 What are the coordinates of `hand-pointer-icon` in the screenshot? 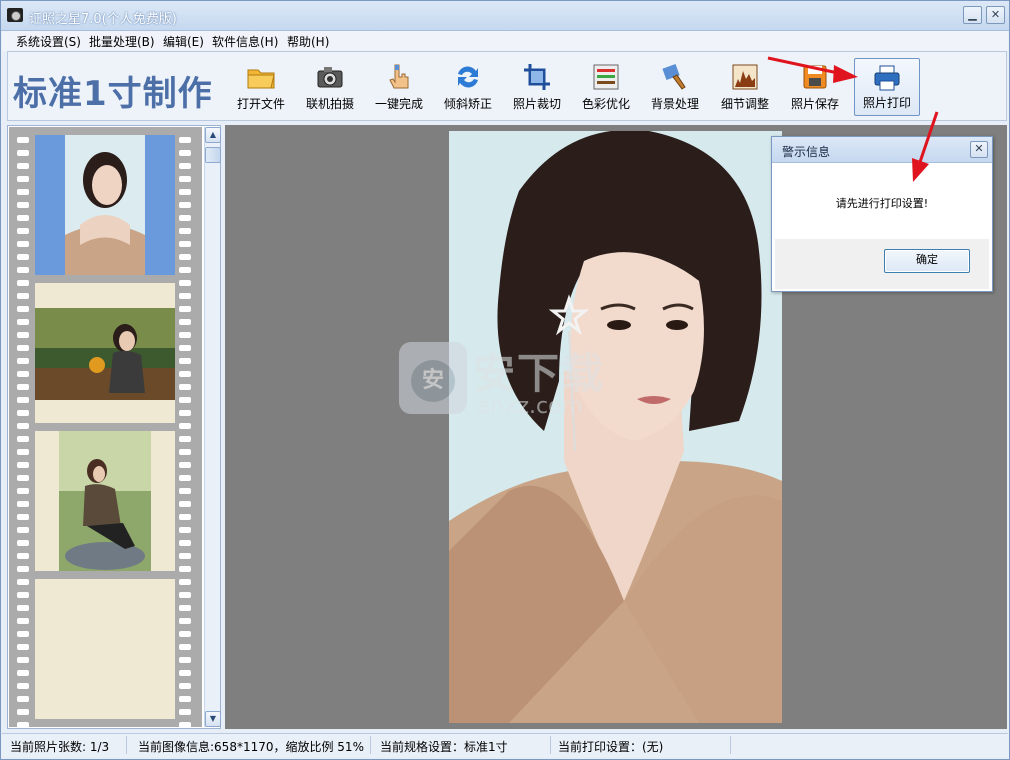 It's located at (399, 76).